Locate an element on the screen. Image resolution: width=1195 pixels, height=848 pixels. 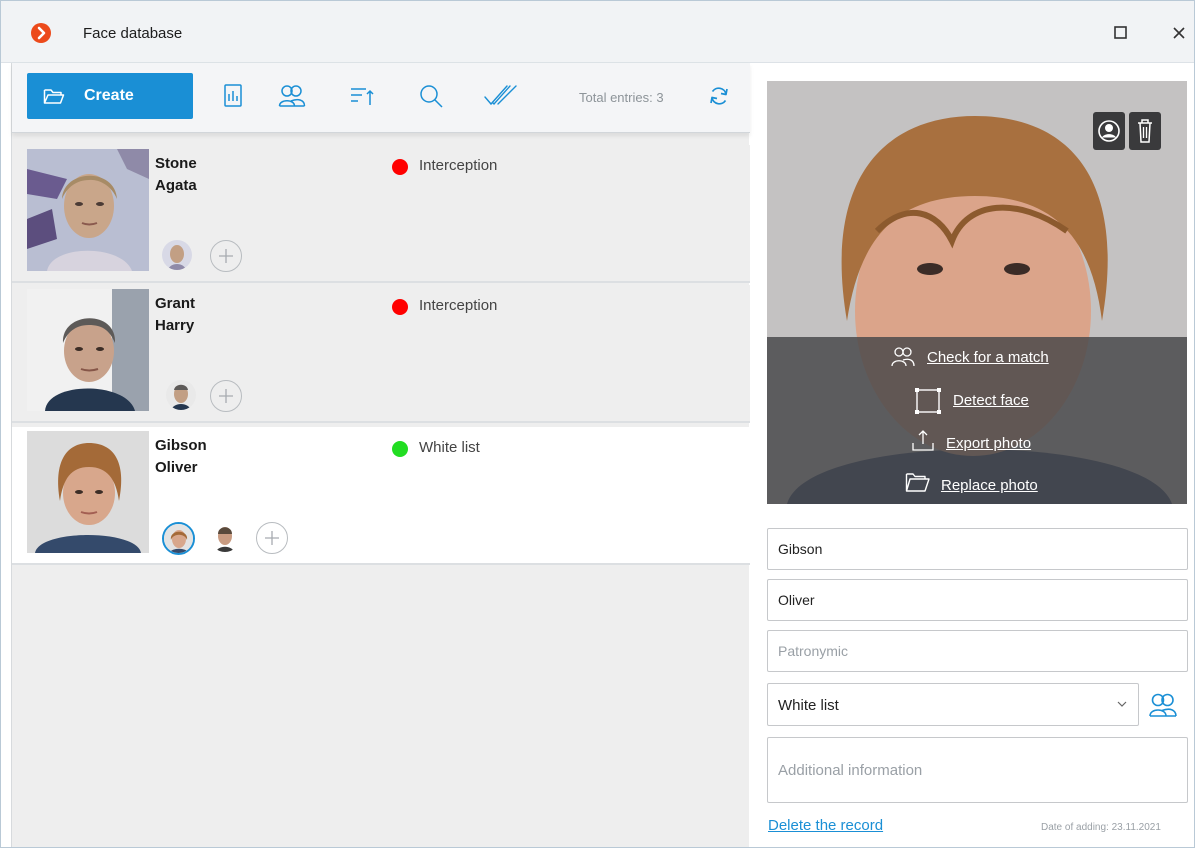
user-circle-icon is located at coordinates (1109, 131).